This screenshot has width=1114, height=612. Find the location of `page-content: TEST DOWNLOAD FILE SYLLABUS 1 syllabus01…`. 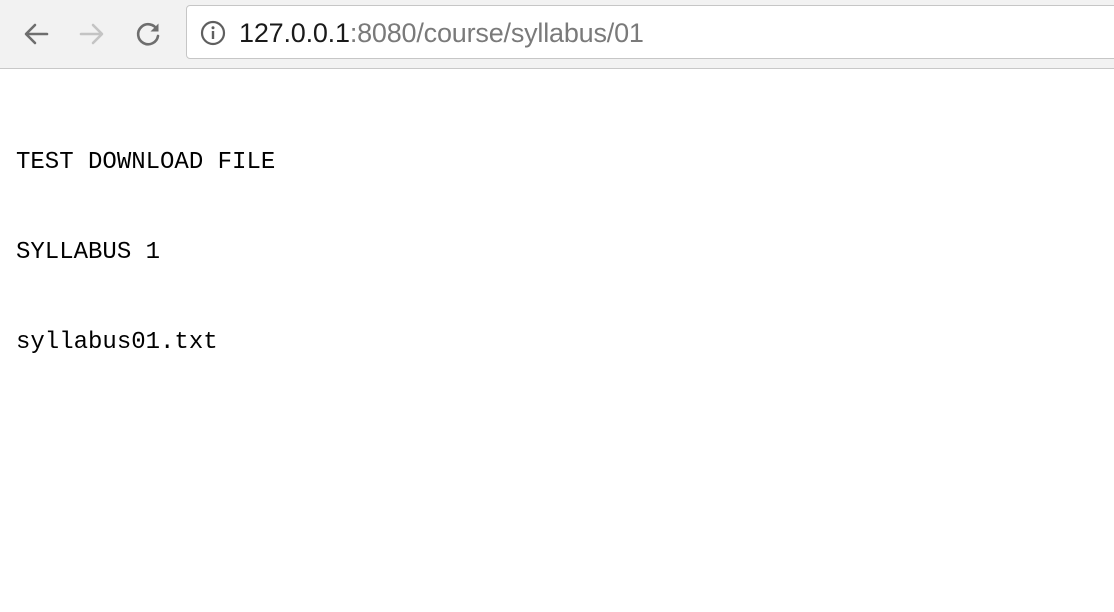

page-content: TEST DOWNLOAD FILE SYLLABUS 1 syllabus01… is located at coordinates (145, 238).